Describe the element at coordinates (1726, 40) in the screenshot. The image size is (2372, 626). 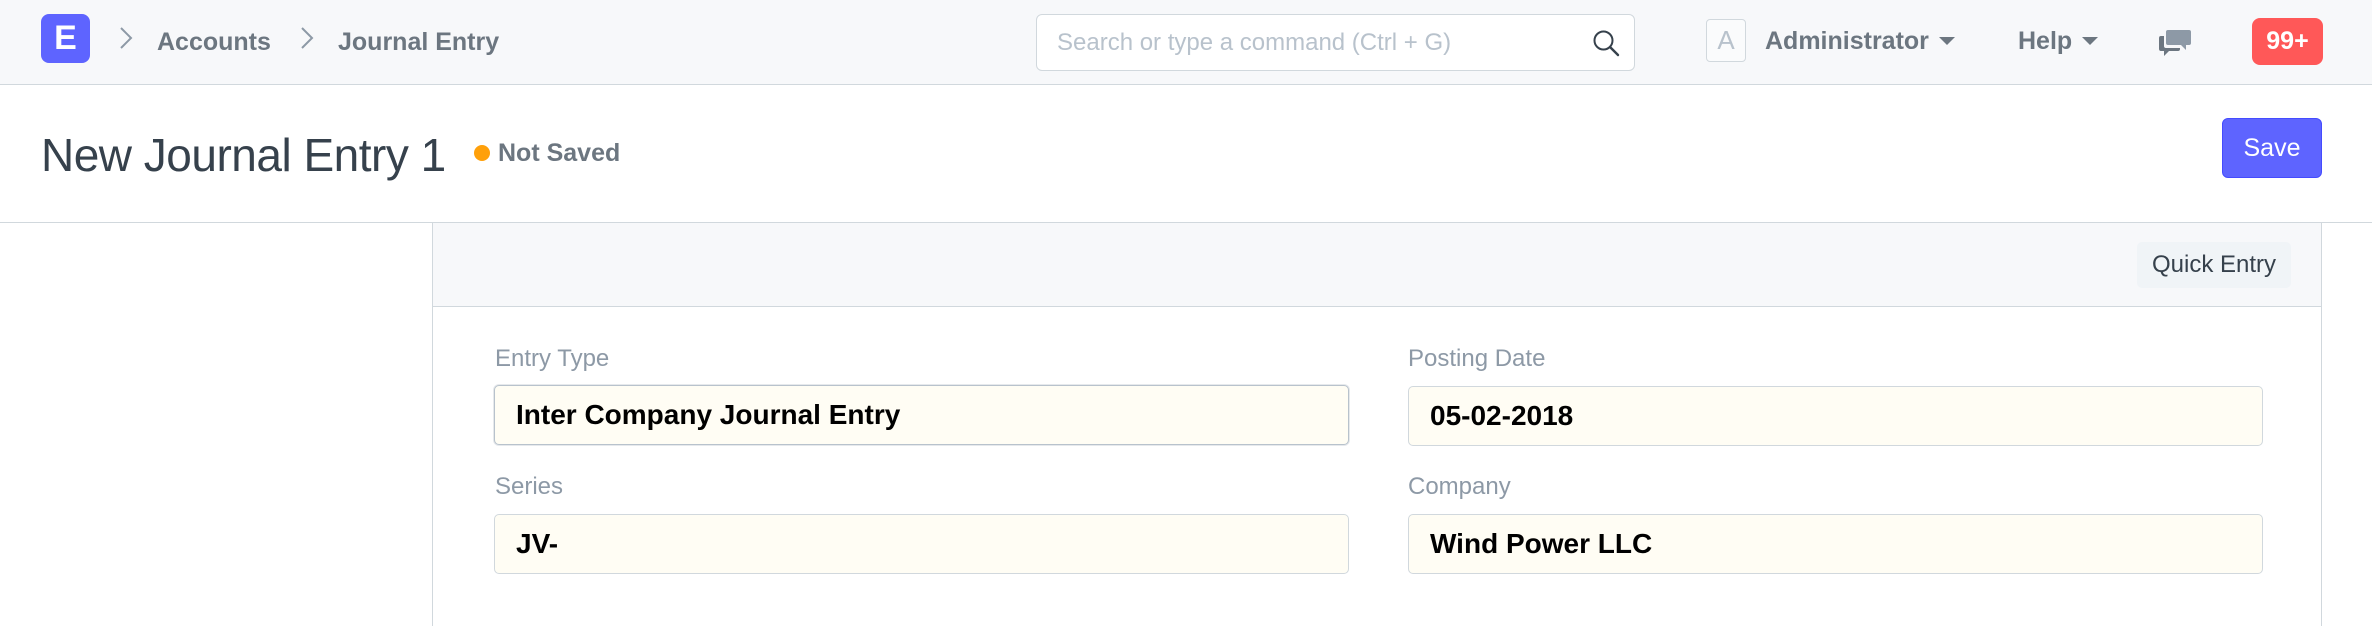
I see `avatar: A` at that location.